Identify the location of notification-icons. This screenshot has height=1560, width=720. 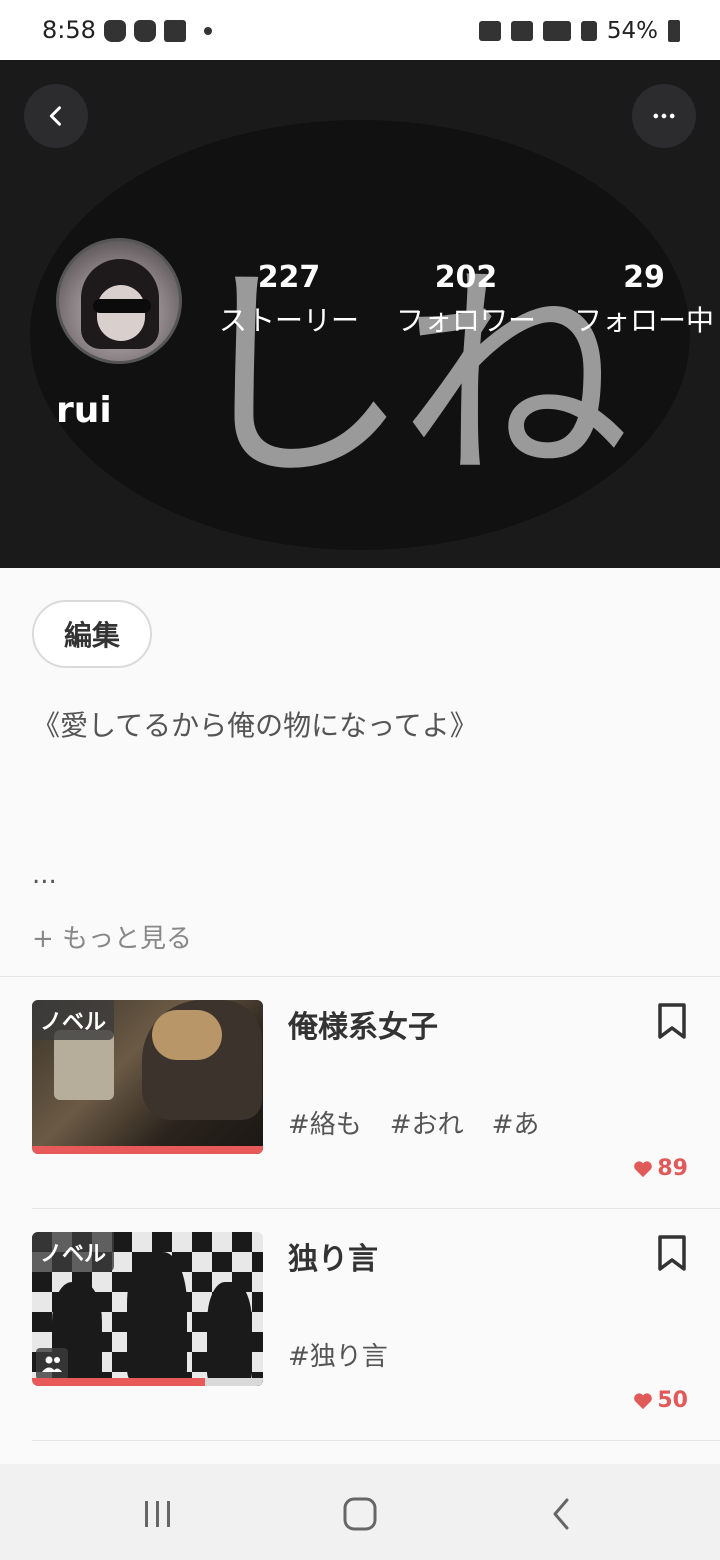
(158, 31).